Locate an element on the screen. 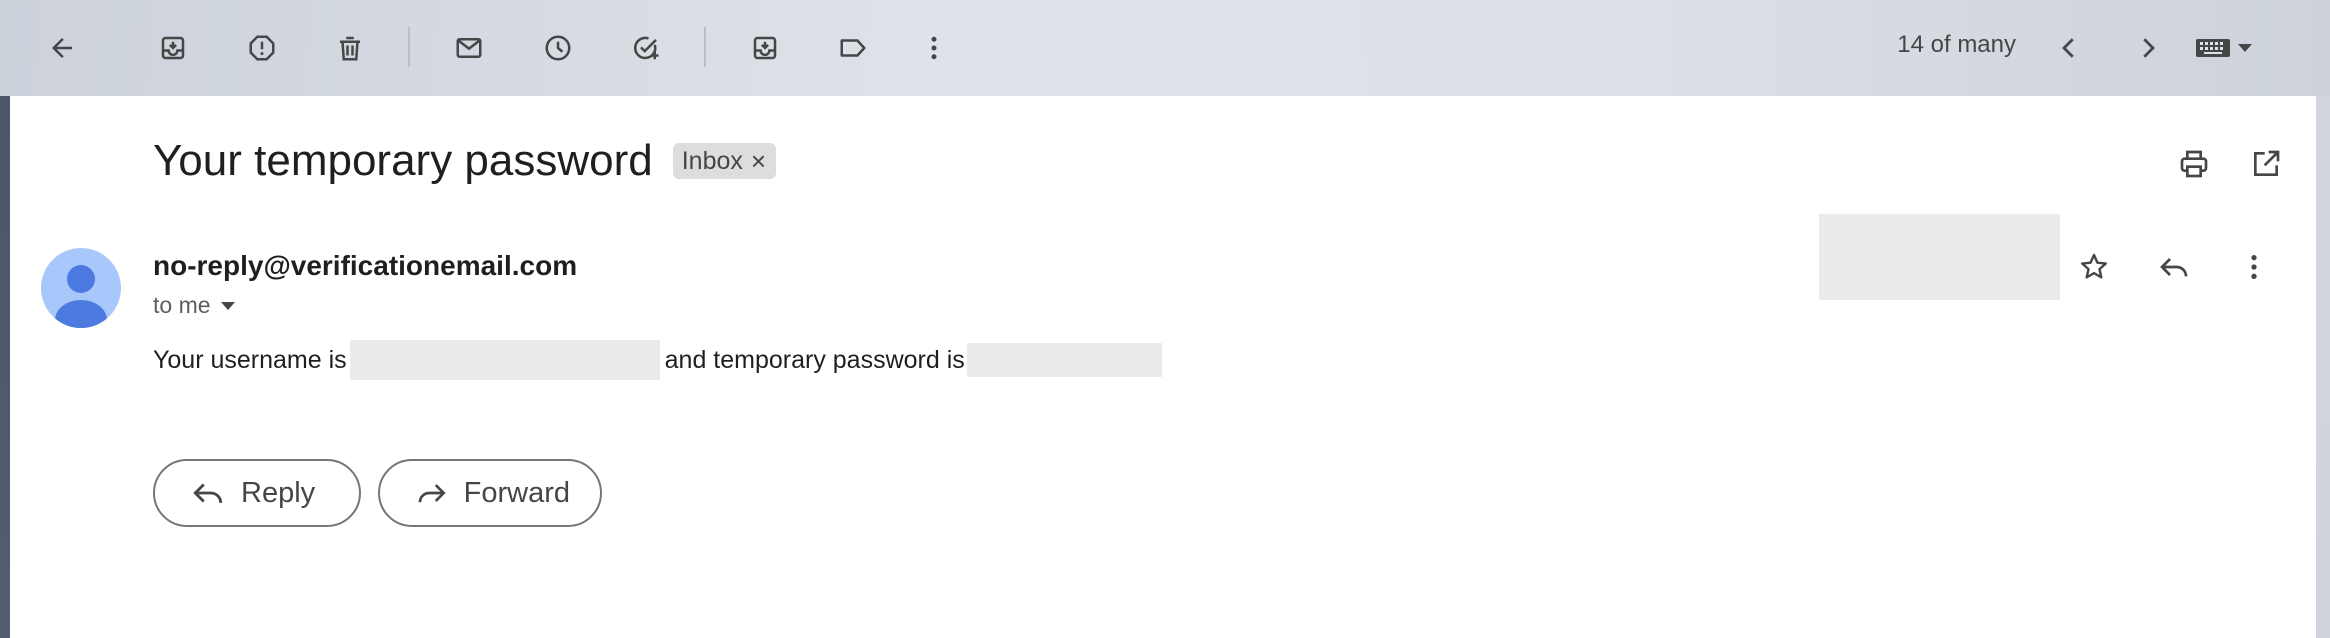 The width and height of the screenshot is (2330, 638). redacted-date is located at coordinates (1939, 257).